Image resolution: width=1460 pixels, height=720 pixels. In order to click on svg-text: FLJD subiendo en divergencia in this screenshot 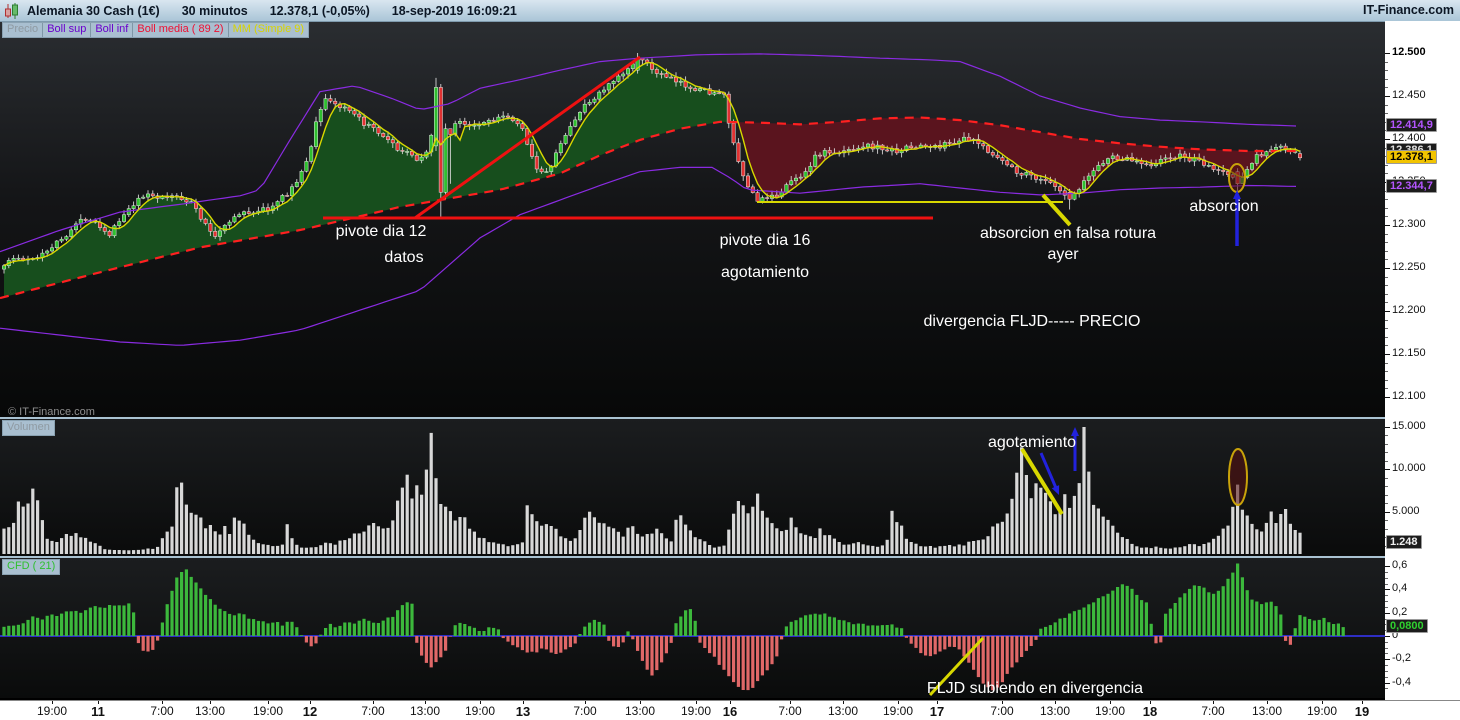, I will do `click(1035, 688)`.